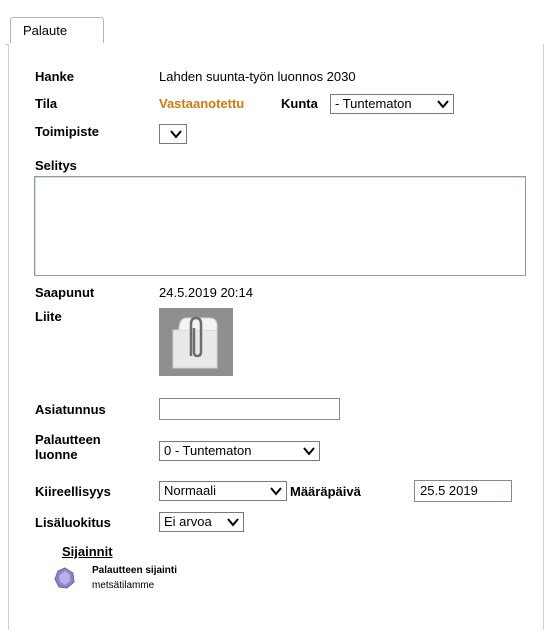 The height and width of the screenshot is (630, 547). Describe the element at coordinates (463, 491) in the screenshot. I see `maarapaiva-input: 25.5 2019` at that location.